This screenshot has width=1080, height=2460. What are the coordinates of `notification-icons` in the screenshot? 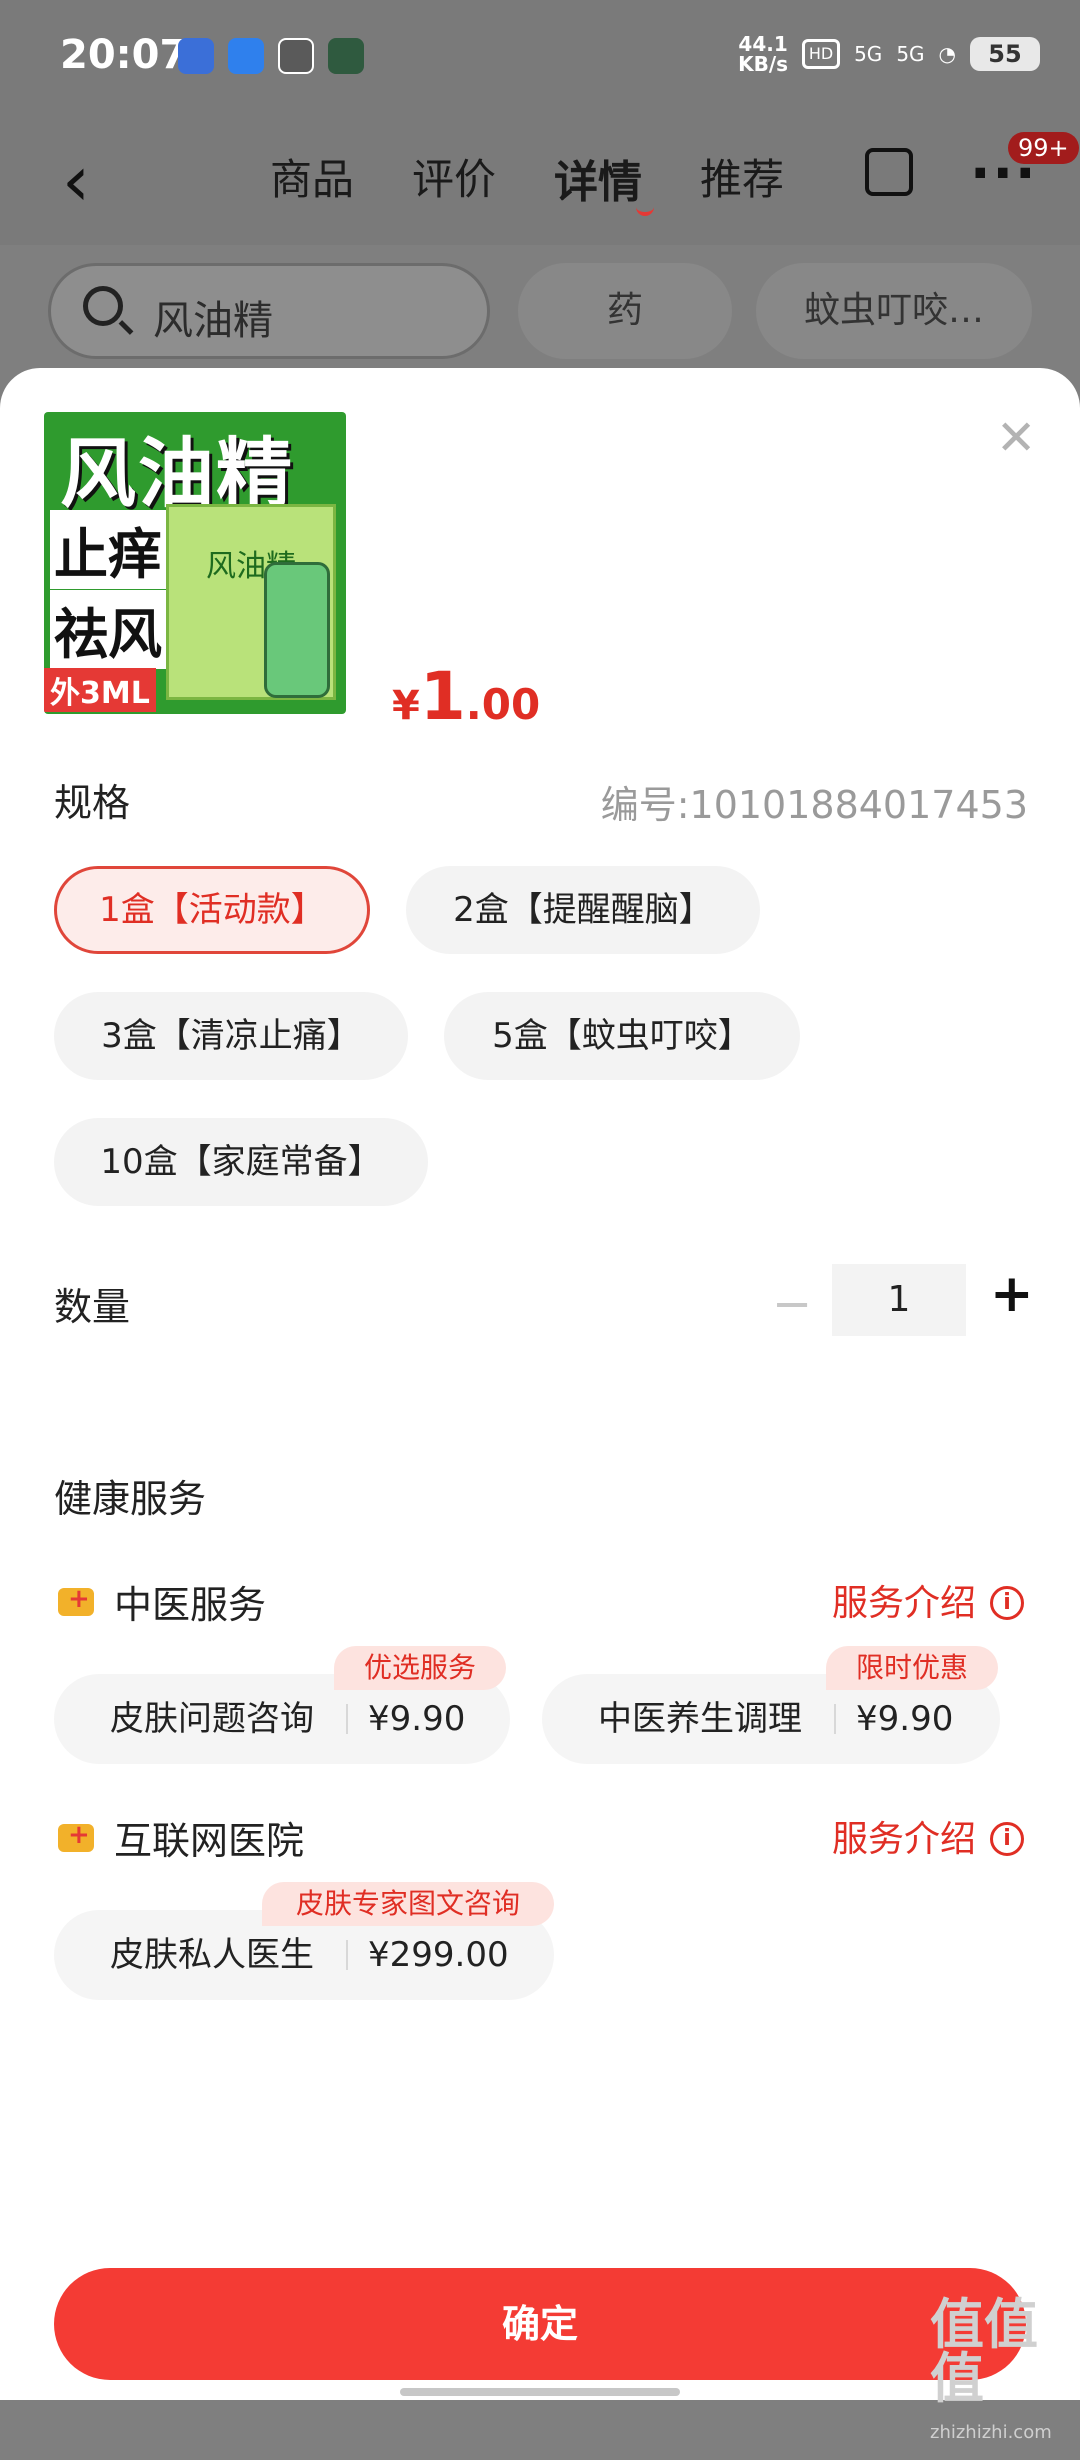 It's located at (271, 56).